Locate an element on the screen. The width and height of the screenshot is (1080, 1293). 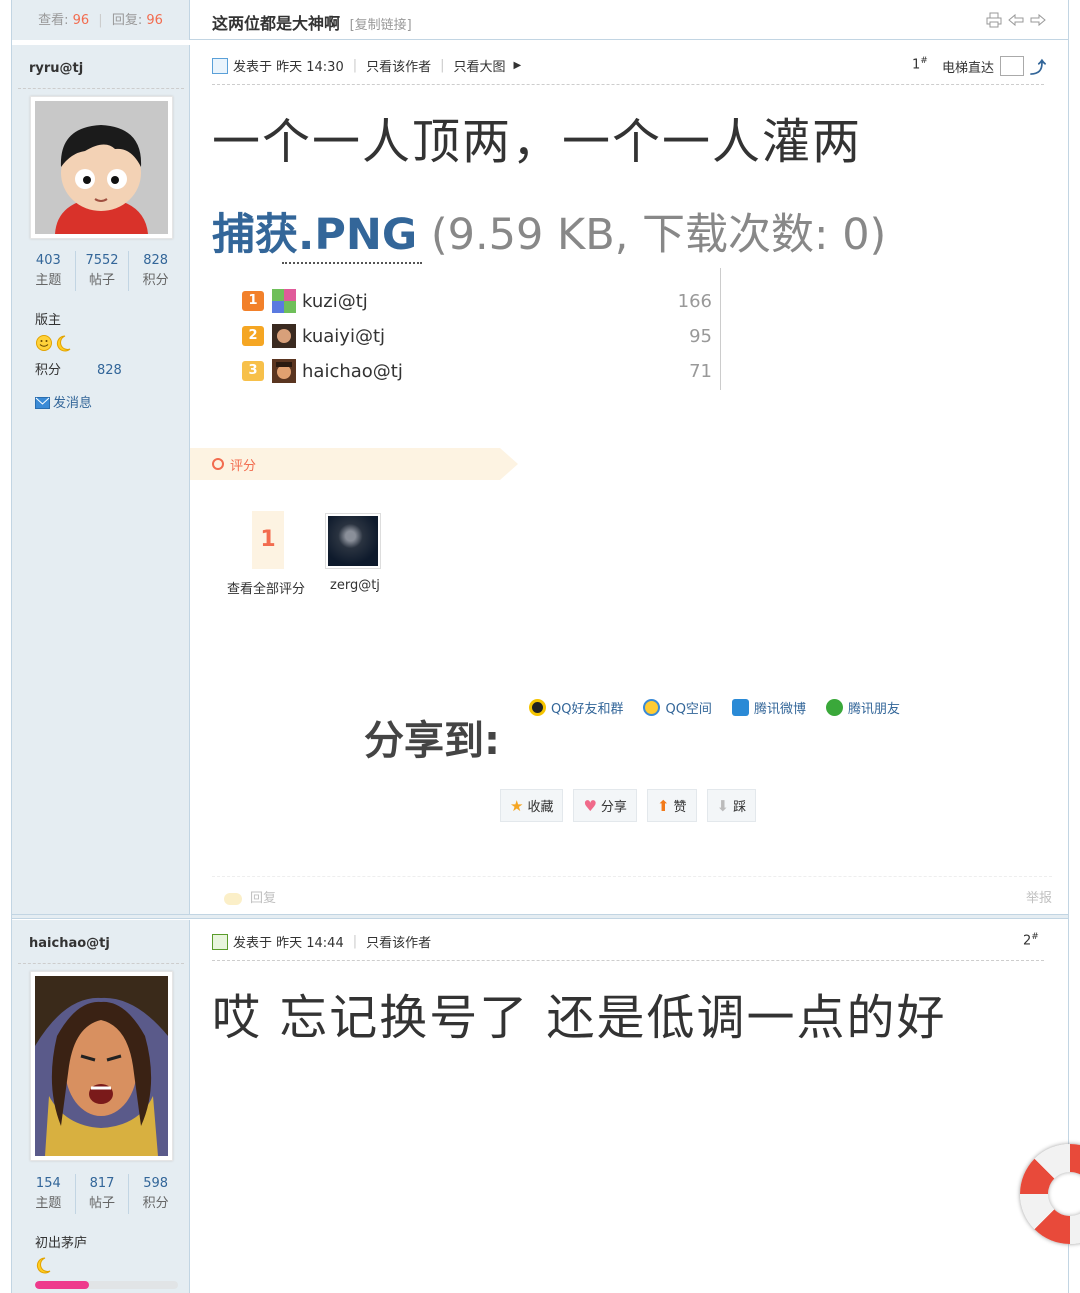
offline-user-icon is located at coordinates (220, 941).